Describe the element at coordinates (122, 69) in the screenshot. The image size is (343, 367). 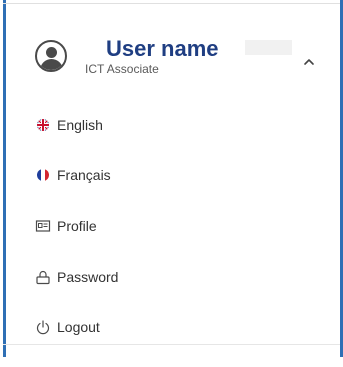
I see `user-role: ICT Associate` at that location.